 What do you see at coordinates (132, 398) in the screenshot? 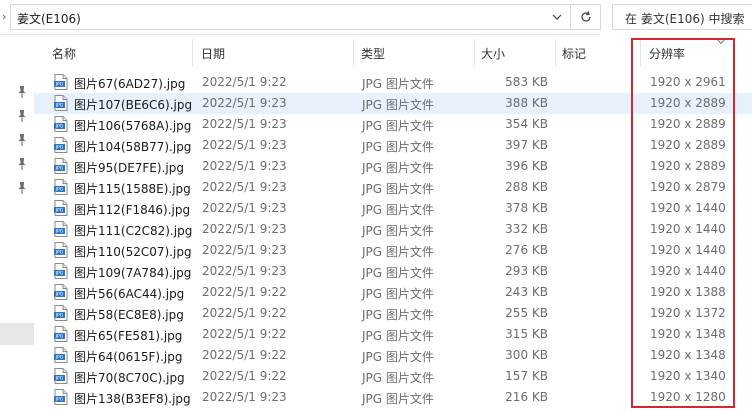
I see `file-name: 图片138(B3EF8).jpg` at bounding box center [132, 398].